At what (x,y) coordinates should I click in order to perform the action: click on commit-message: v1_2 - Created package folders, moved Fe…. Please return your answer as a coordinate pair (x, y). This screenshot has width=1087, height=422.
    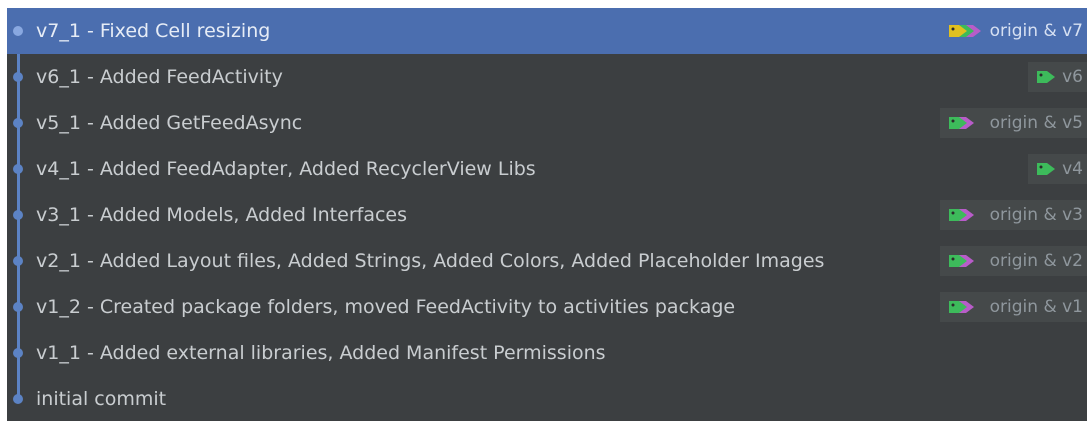
    Looking at the image, I should click on (386, 307).